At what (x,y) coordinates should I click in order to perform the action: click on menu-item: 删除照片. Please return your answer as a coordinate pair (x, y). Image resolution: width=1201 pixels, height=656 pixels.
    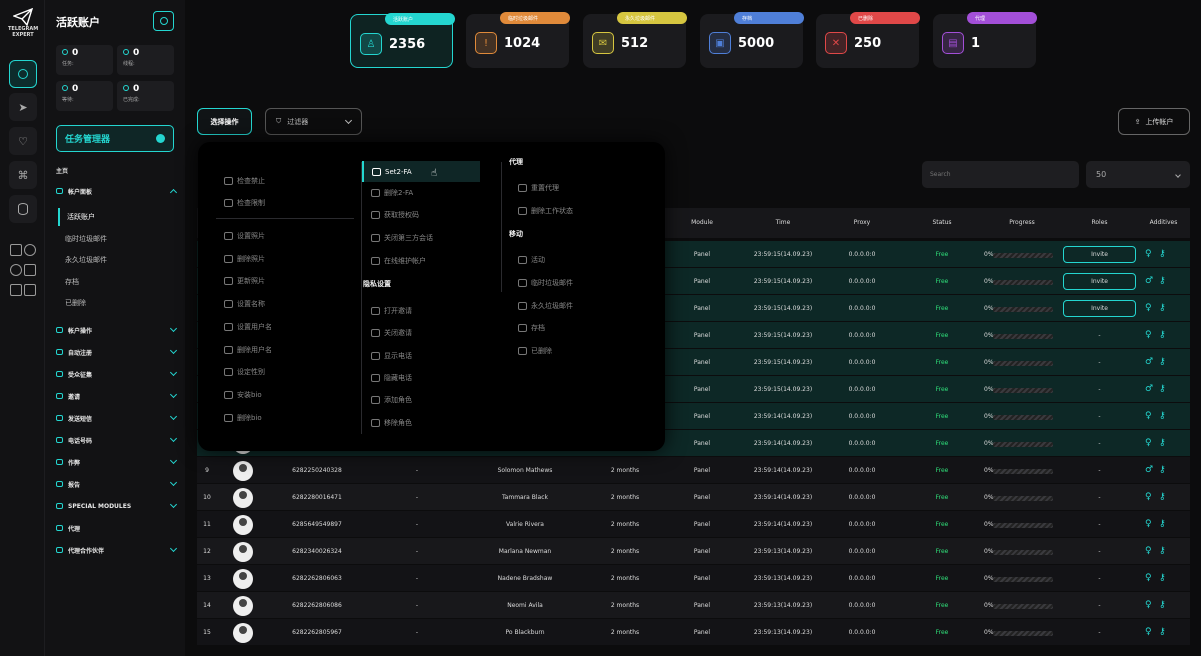
    Looking at the image, I should click on (244, 259).